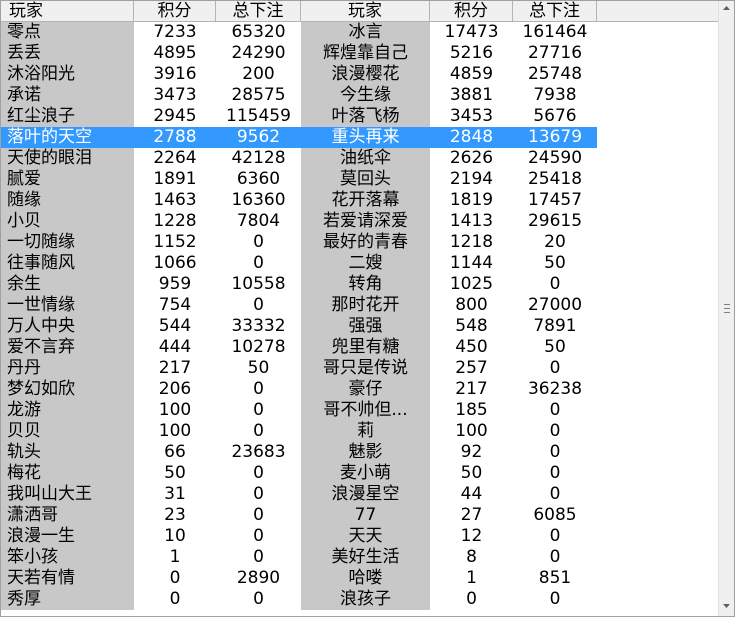  What do you see at coordinates (365, 242) in the screenshot?
I see `cell-player-right: 最好的青春` at bounding box center [365, 242].